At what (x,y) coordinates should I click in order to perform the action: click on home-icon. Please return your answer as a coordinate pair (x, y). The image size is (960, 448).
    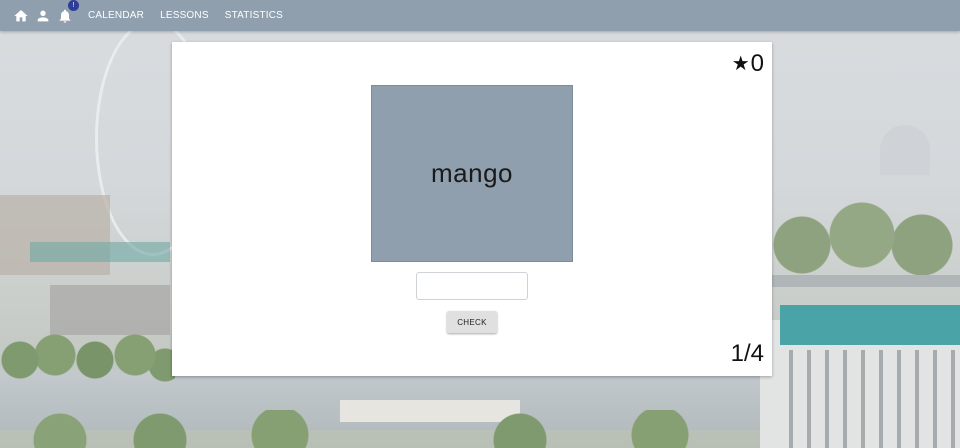
    Looking at the image, I should click on (21, 16).